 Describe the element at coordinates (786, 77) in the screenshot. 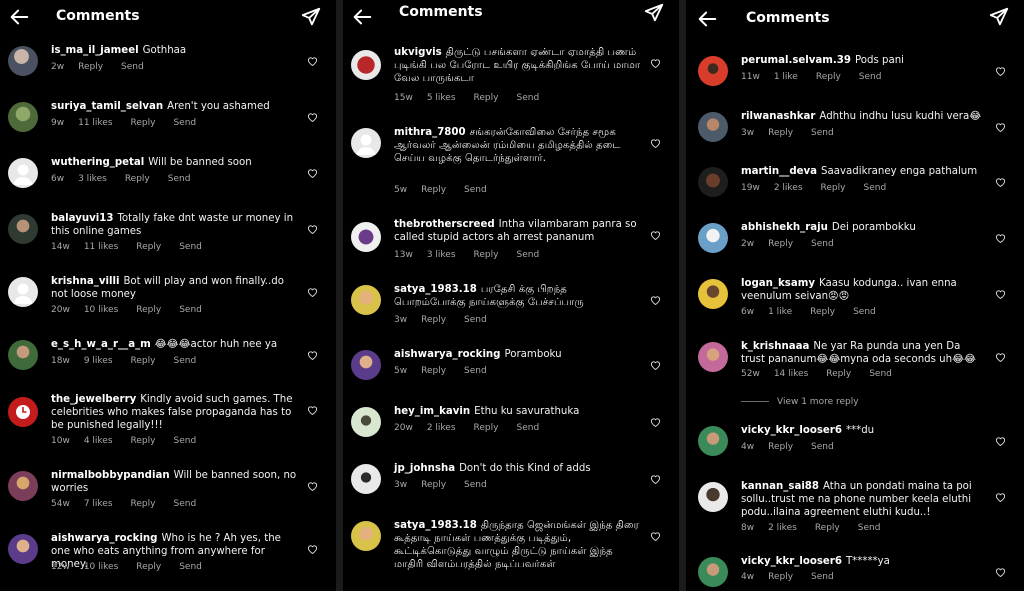

I see `like-count: 1 like` at that location.